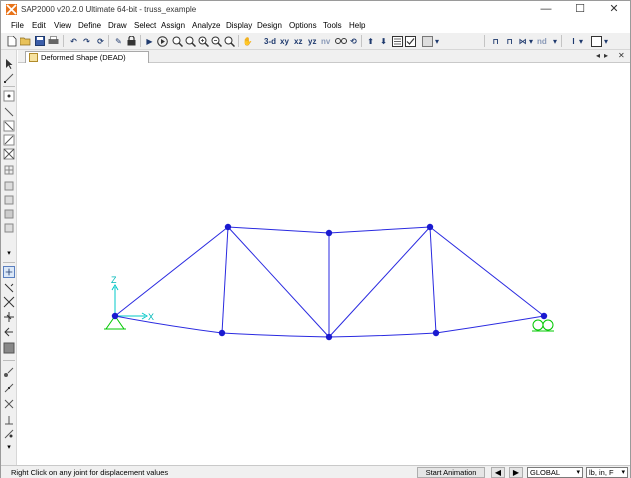  What do you see at coordinates (606, 55) in the screenshot?
I see `tab-scroll-right-button: ▸` at bounding box center [606, 55].